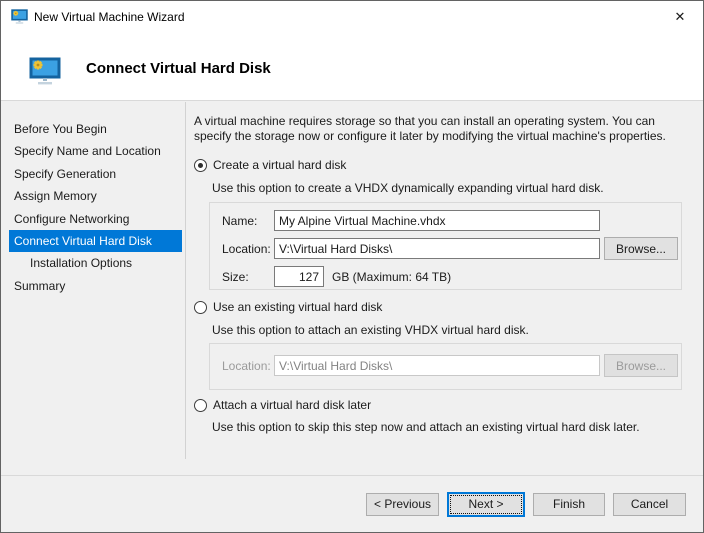 The width and height of the screenshot is (704, 533). Describe the element at coordinates (526, 504) in the screenshot. I see `footer-buttons: < Previous Next > Finish Cancel` at that location.